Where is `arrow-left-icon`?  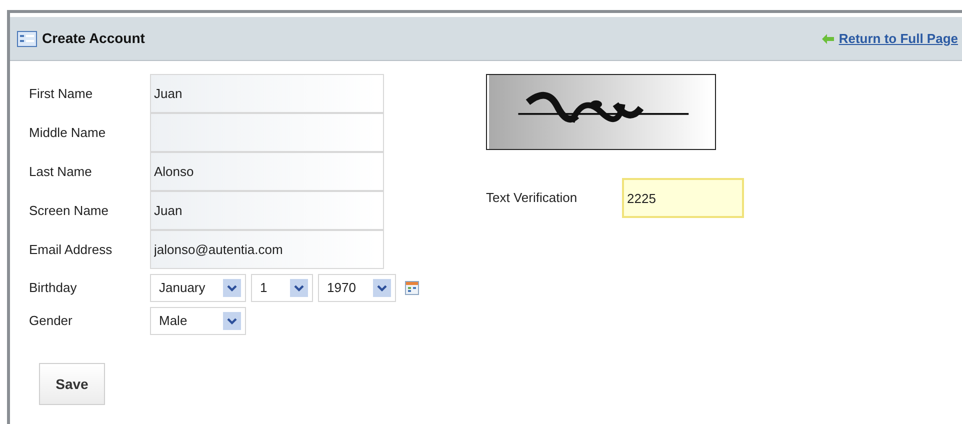 arrow-left-icon is located at coordinates (828, 39).